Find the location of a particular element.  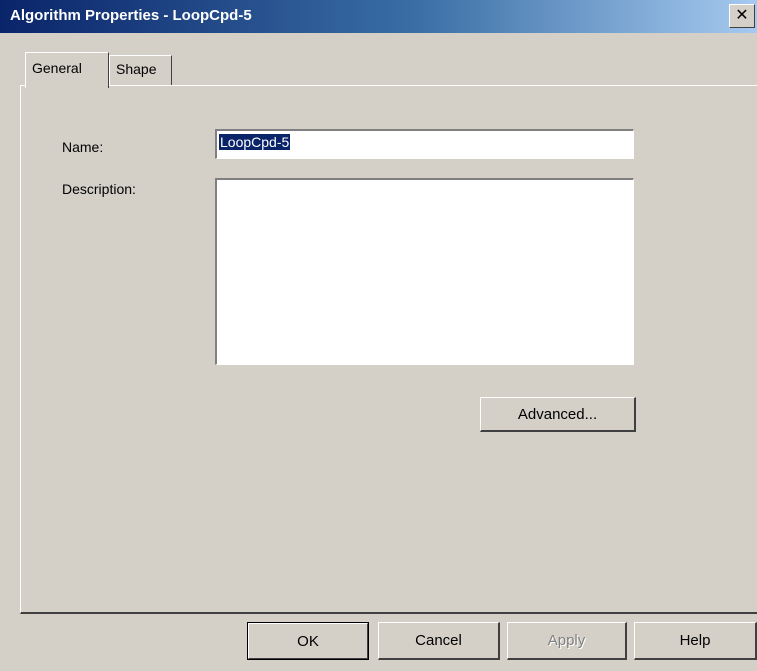

tab-general: General is located at coordinates (67, 70).